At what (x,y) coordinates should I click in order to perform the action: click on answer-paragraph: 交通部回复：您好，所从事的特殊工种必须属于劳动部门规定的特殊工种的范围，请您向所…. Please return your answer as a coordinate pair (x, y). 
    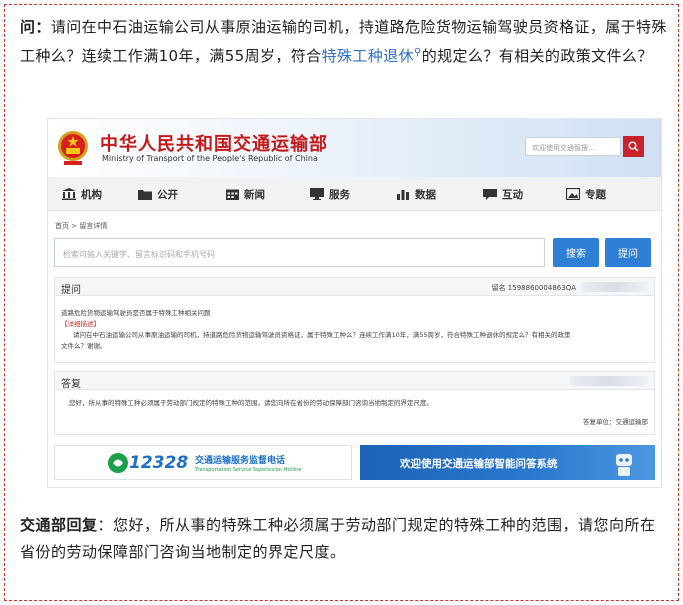
    Looking at the image, I should click on (344, 539).